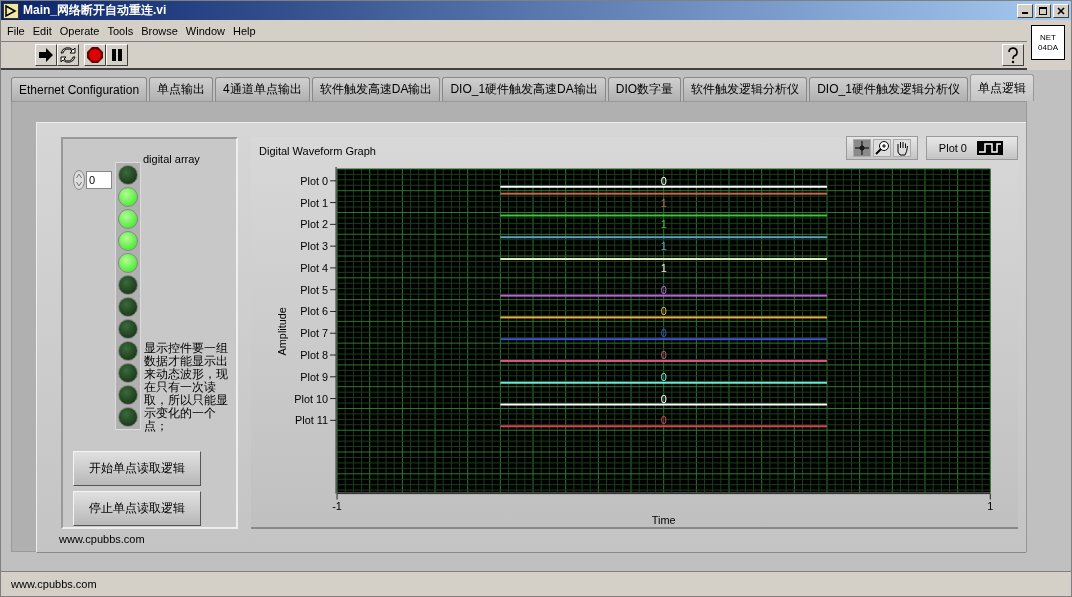  I want to click on tab: 软件触发高速DA输出, so click(376, 89).